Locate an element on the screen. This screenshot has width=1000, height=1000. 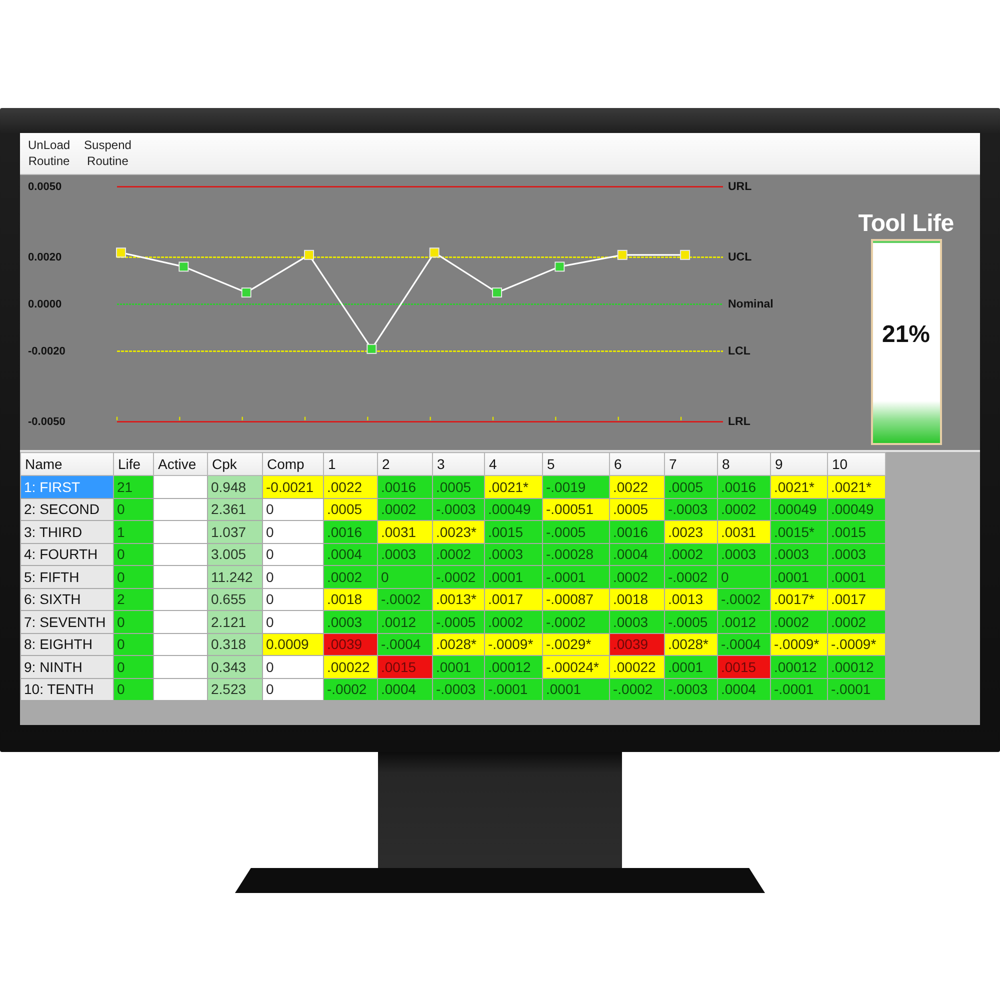
name-cell: 6: SIXTH is located at coordinates (67, 599).